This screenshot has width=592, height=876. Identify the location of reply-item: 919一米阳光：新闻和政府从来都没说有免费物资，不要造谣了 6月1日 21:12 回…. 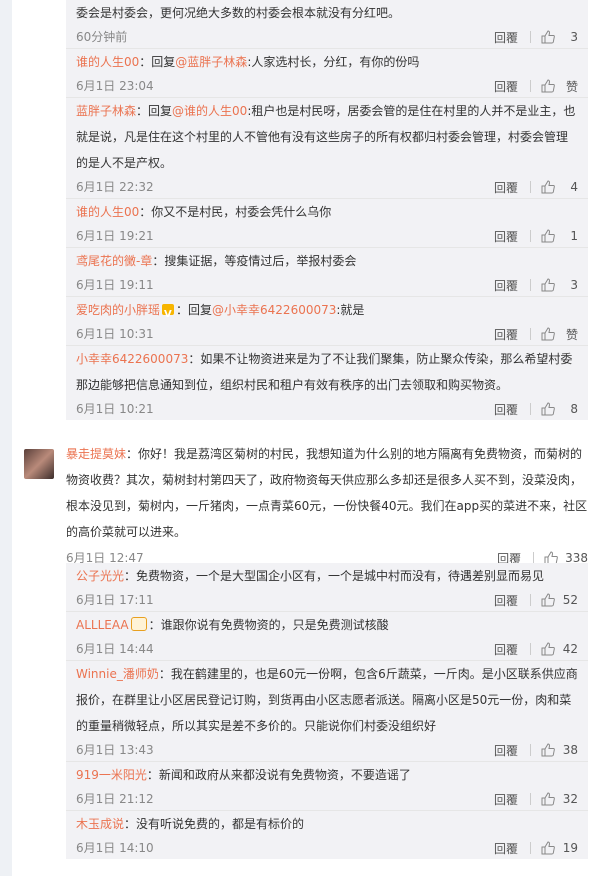
(327, 786).